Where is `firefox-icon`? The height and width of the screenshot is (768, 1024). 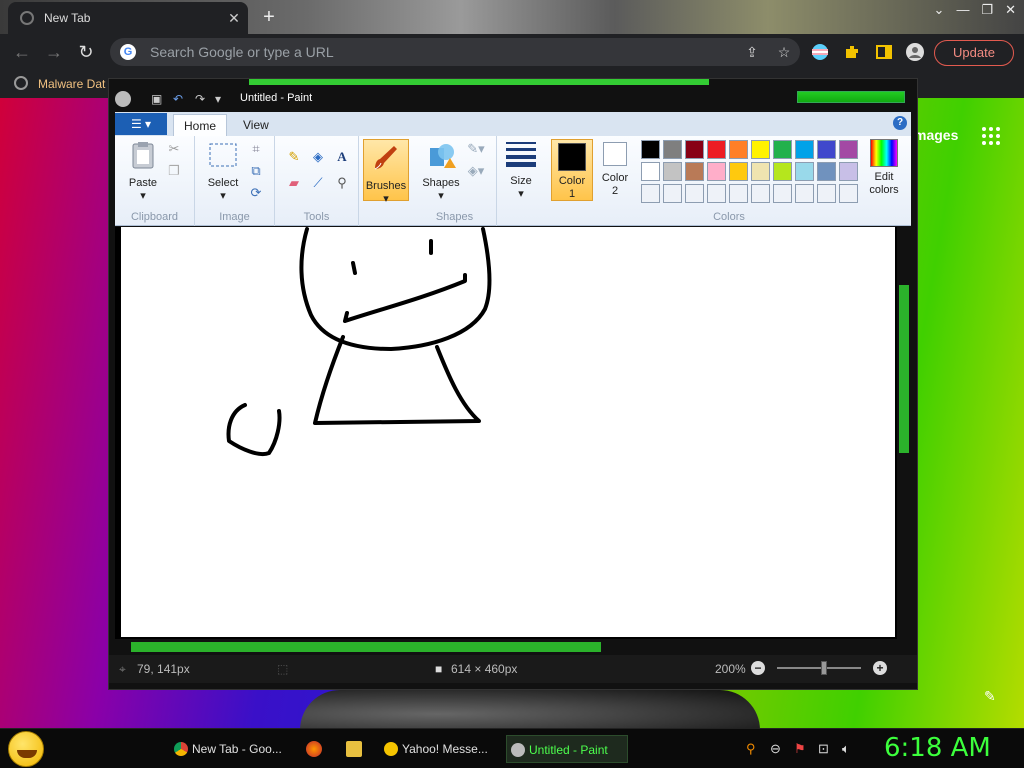
firefox-icon is located at coordinates (314, 749).